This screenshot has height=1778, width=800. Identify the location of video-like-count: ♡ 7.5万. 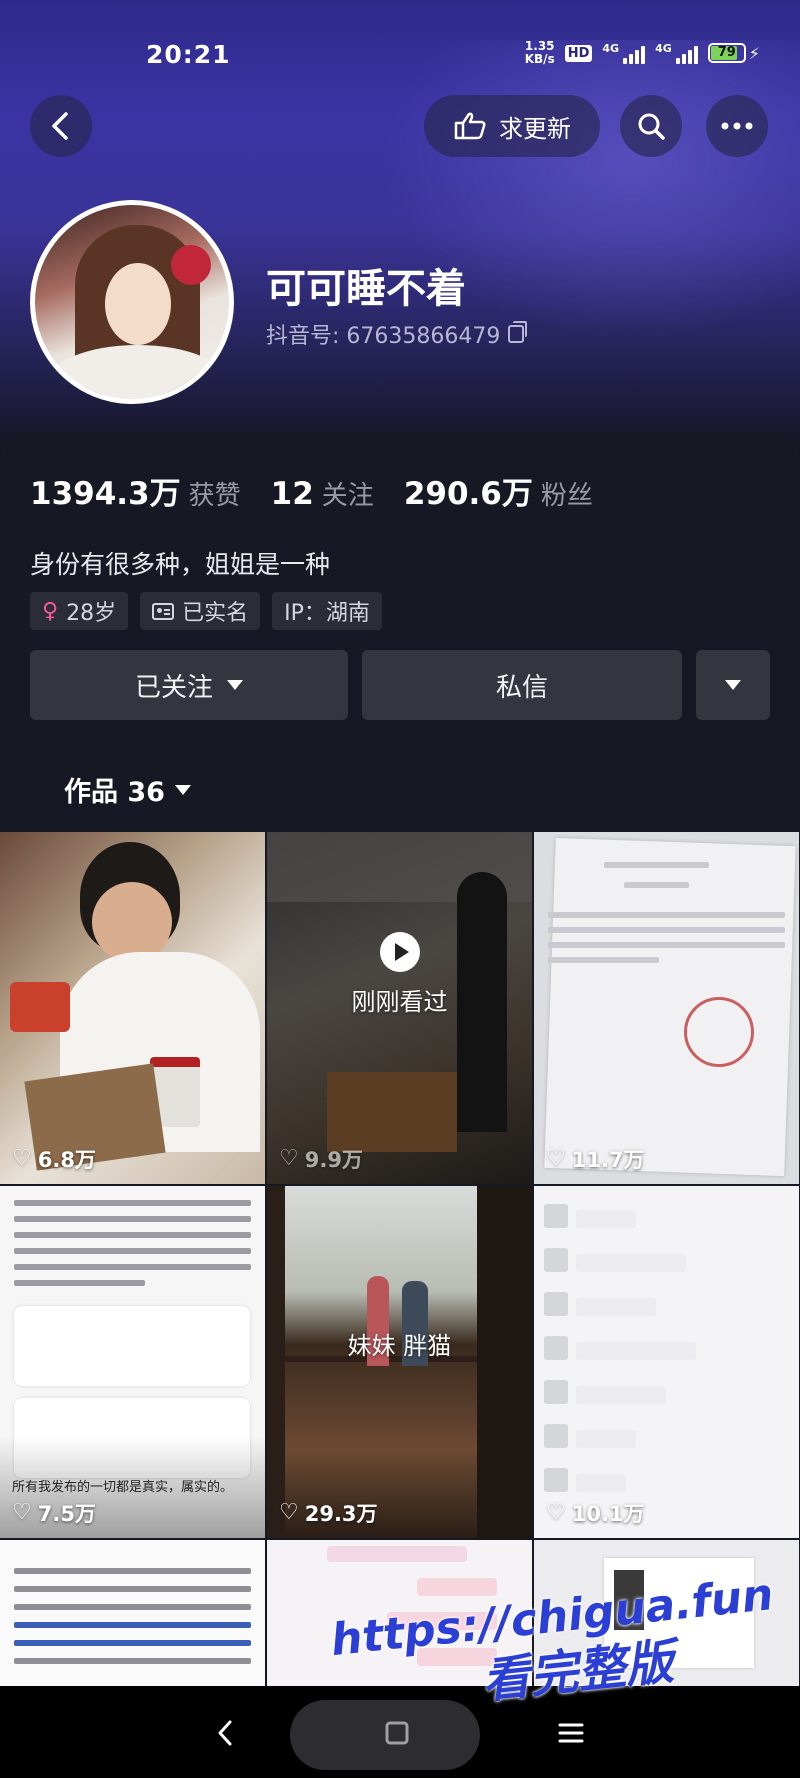
(54, 1513).